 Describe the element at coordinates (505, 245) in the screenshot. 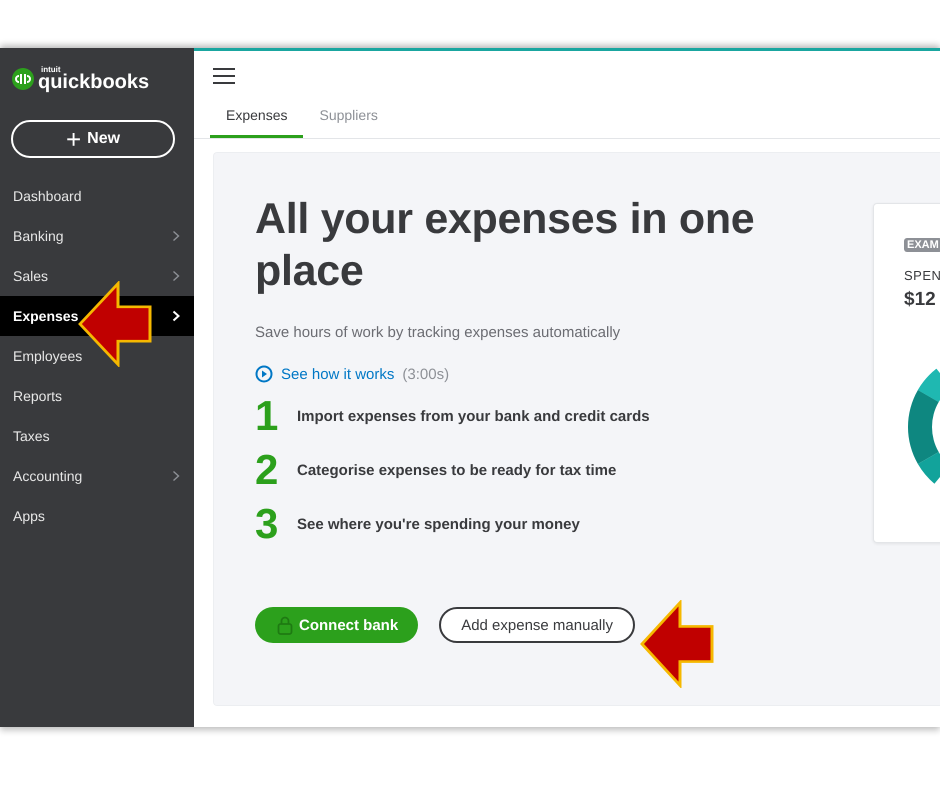

I see `page-heading: All your expenses in one place` at that location.